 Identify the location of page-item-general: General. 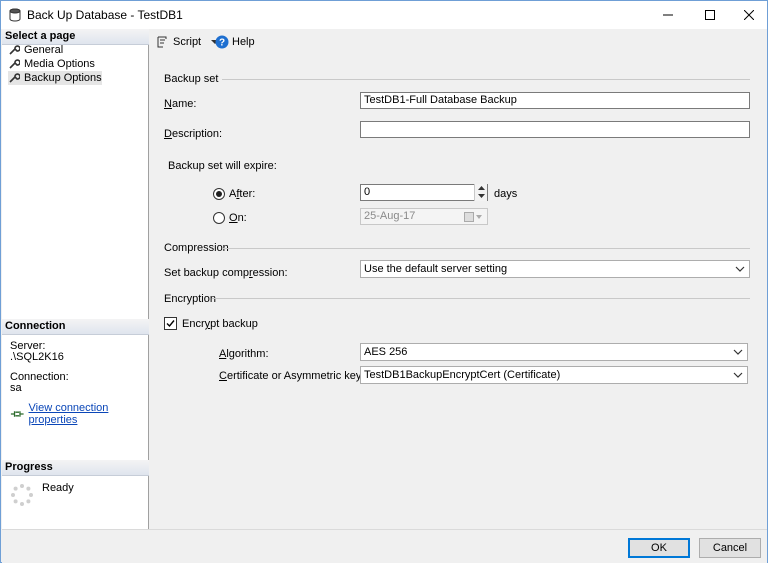
(35, 50).